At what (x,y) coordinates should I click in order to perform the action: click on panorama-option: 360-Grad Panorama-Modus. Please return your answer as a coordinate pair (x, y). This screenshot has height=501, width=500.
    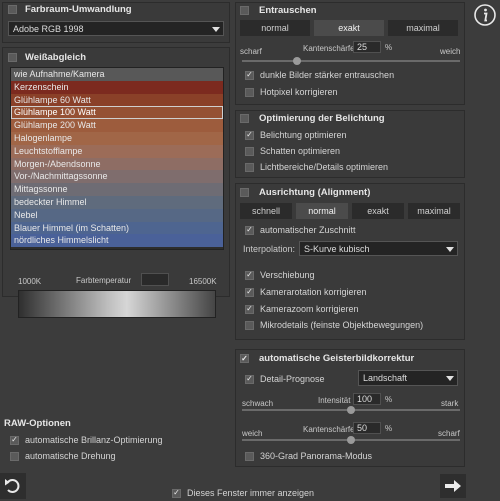
    Looking at the image, I should click on (308, 456).